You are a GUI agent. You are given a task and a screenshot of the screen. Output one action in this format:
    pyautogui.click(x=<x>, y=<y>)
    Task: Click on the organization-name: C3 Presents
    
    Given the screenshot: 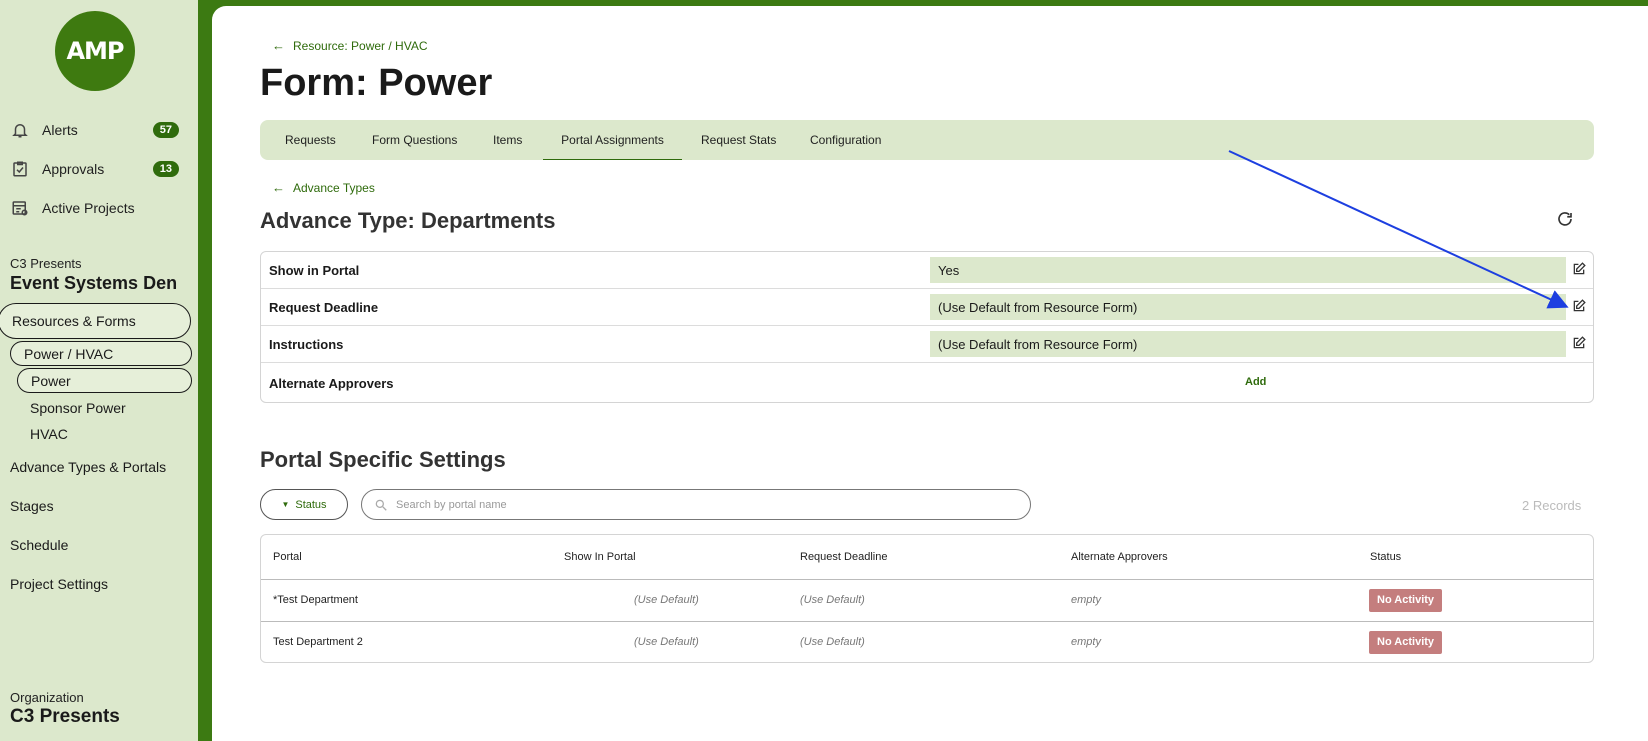 What is the action you would take?
    pyautogui.click(x=65, y=717)
    